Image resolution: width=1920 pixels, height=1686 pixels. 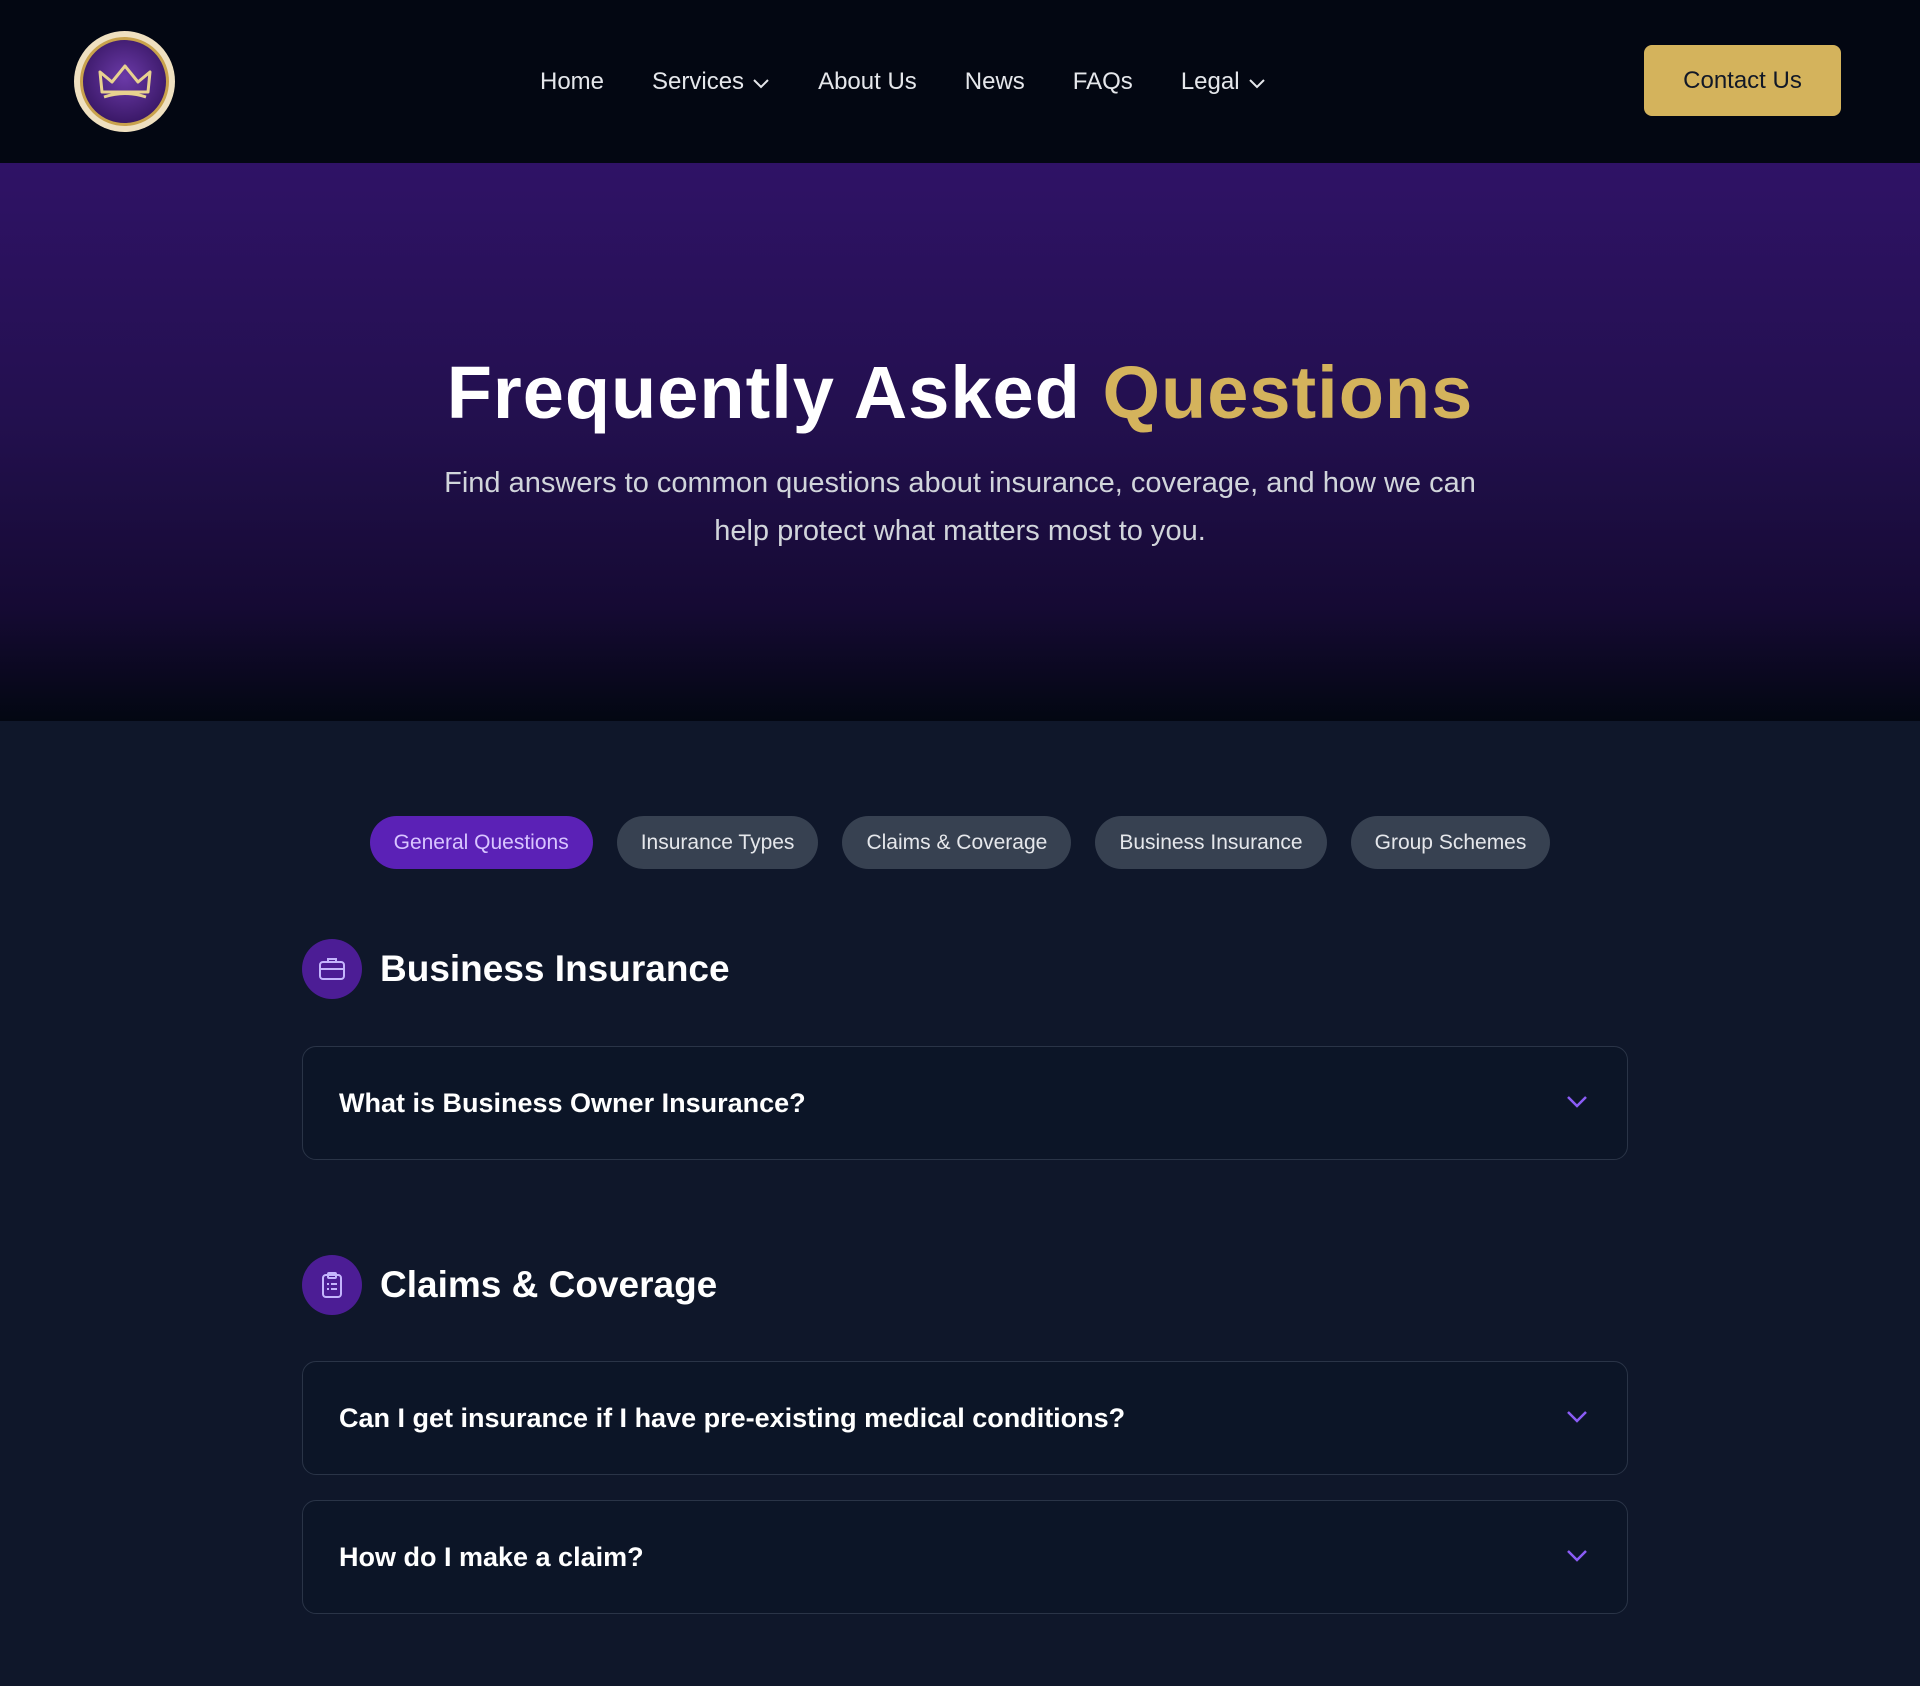 What do you see at coordinates (698, 81) in the screenshot?
I see `nav-services-label: Services` at bounding box center [698, 81].